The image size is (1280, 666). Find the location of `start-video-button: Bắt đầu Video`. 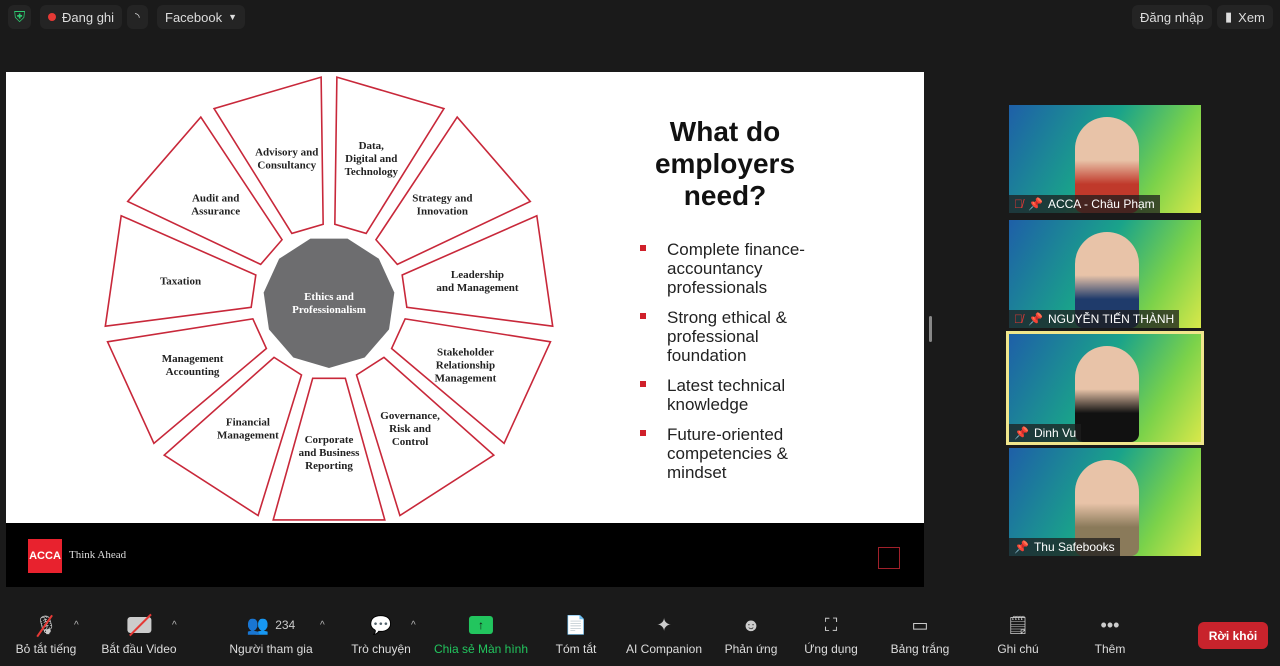

start-video-button: Bắt đầu Video is located at coordinates (139, 634).